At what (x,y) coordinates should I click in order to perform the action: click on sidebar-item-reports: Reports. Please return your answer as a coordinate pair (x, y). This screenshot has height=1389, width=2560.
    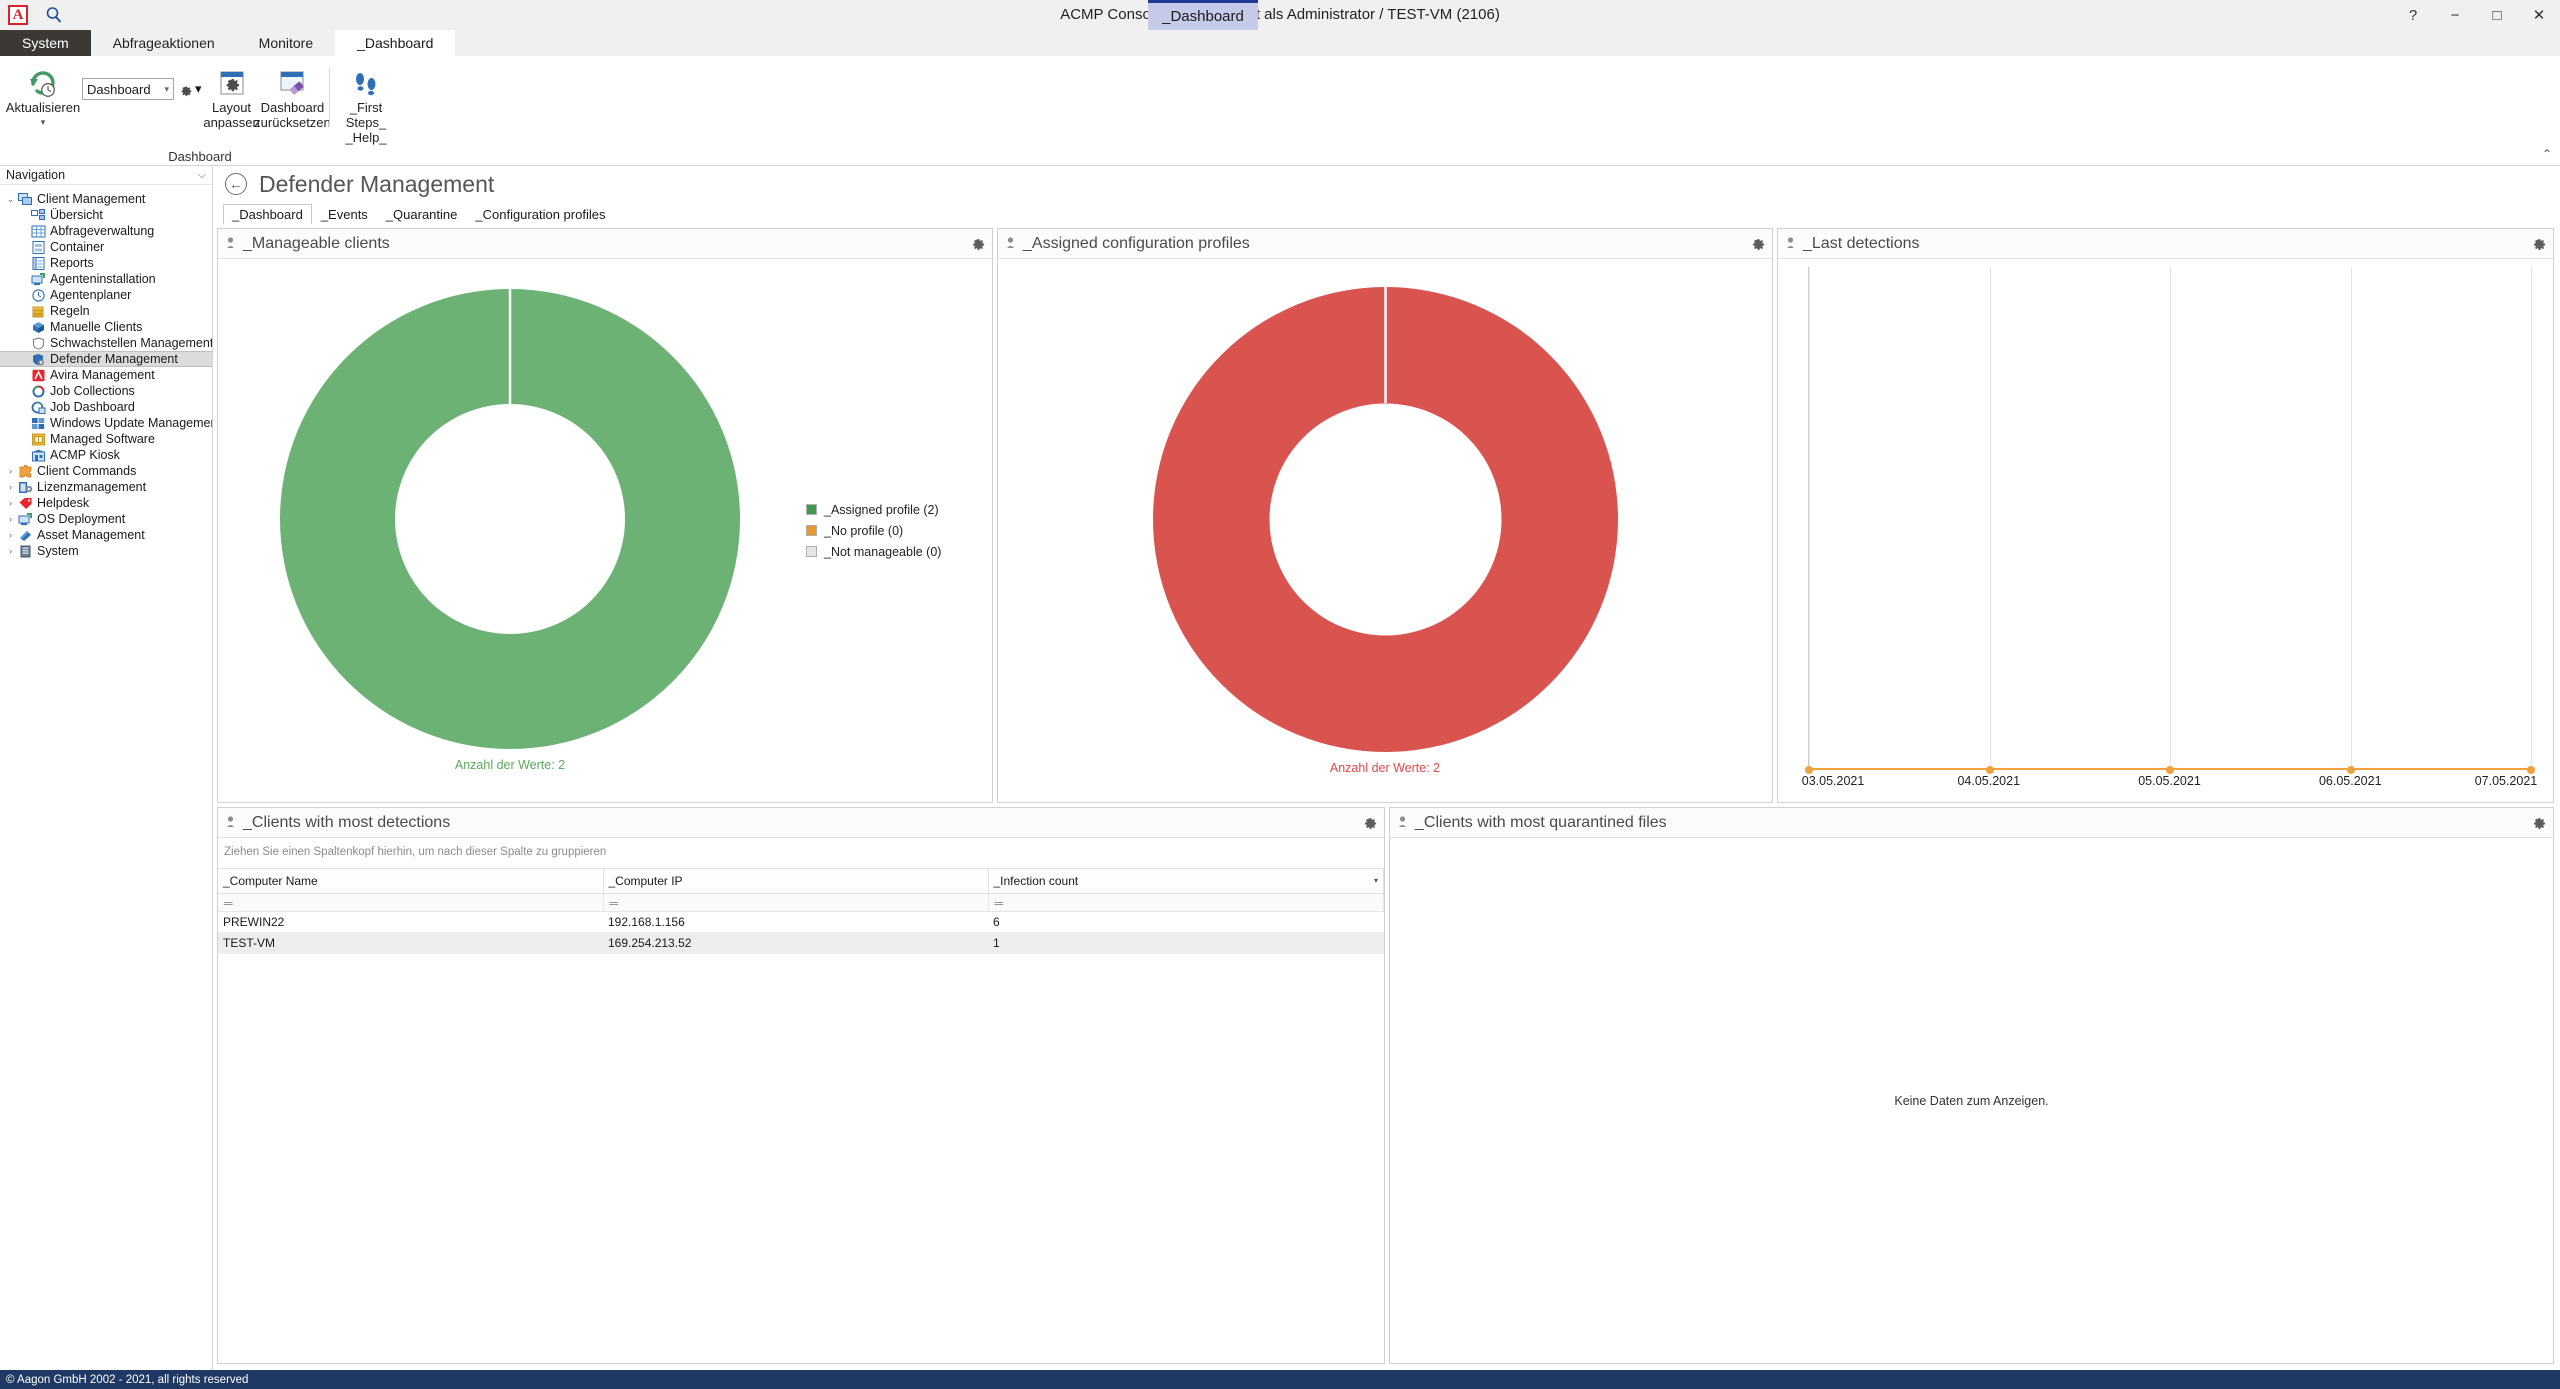
    Looking at the image, I should click on (106, 263).